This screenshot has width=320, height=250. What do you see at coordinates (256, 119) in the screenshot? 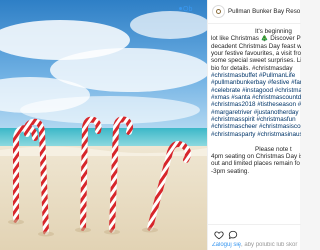
I see `hashtag-line: #christmasspirit #christmasfun` at bounding box center [256, 119].